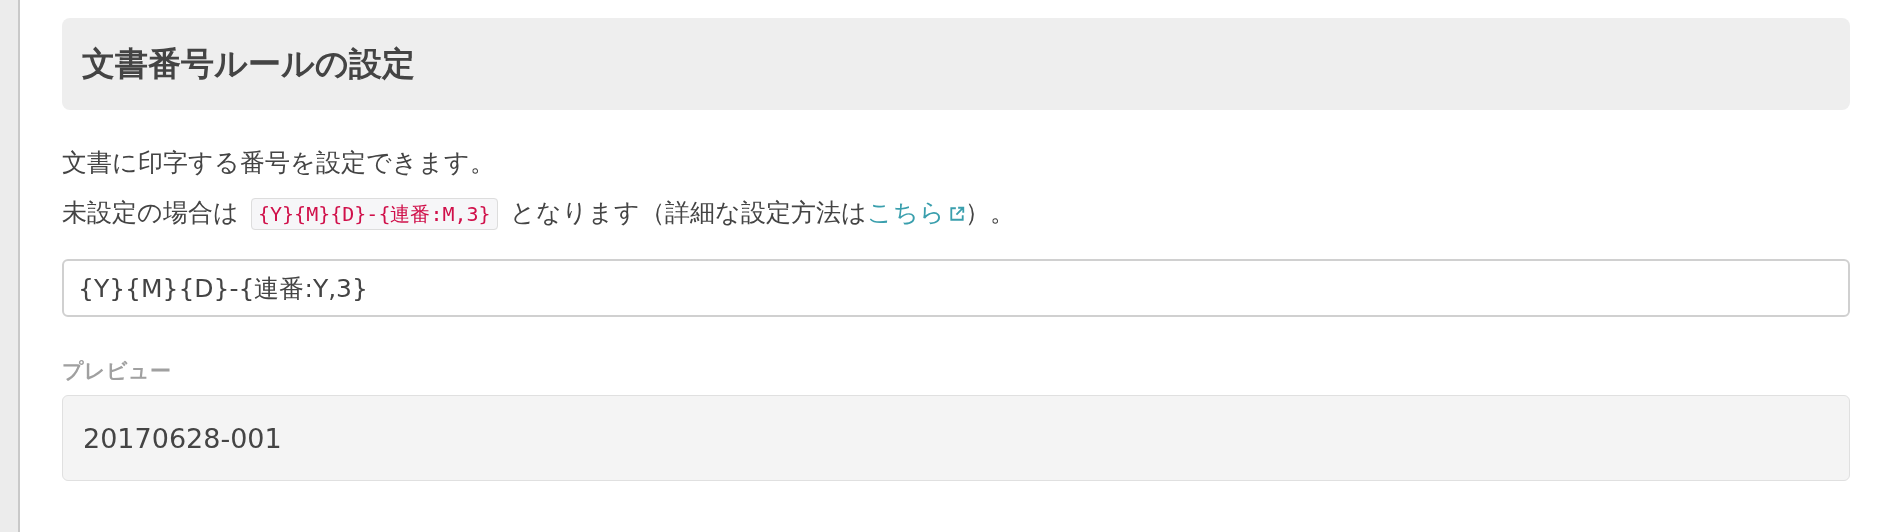 The image size is (1886, 532). What do you see at coordinates (117, 371) in the screenshot?
I see `preview-label: プレビュー` at bounding box center [117, 371].